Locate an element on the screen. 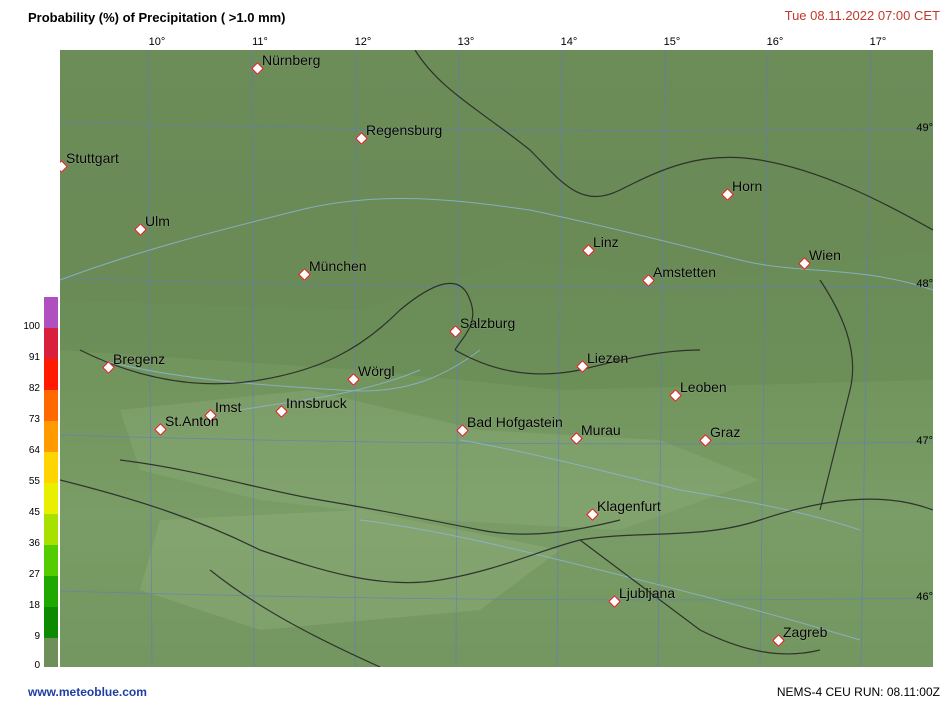 Image resolution: width=950 pixels, height=718 pixels. model-run-info: NEMS-4 CEU RUN: 08.11:00Z is located at coordinates (858, 692).